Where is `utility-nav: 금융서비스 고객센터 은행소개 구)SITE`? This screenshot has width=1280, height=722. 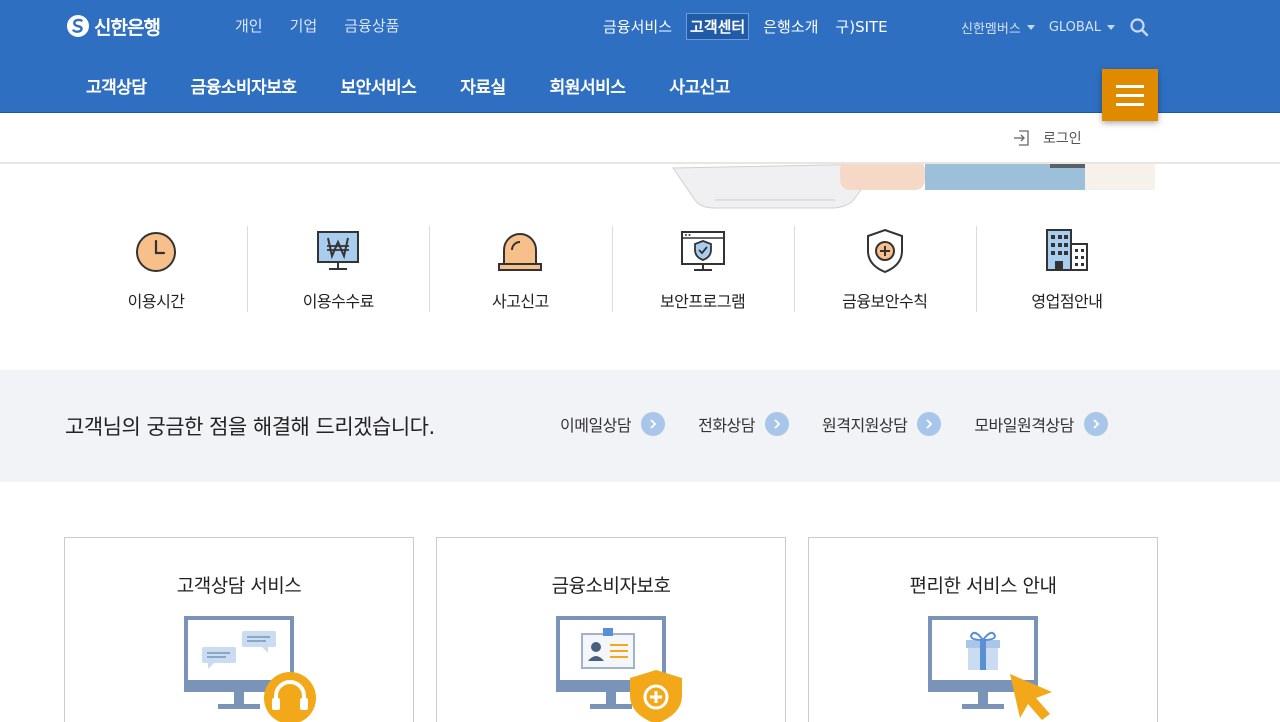 utility-nav: 금융서비스 고객센터 은행소개 구)SITE is located at coordinates (745, 26).